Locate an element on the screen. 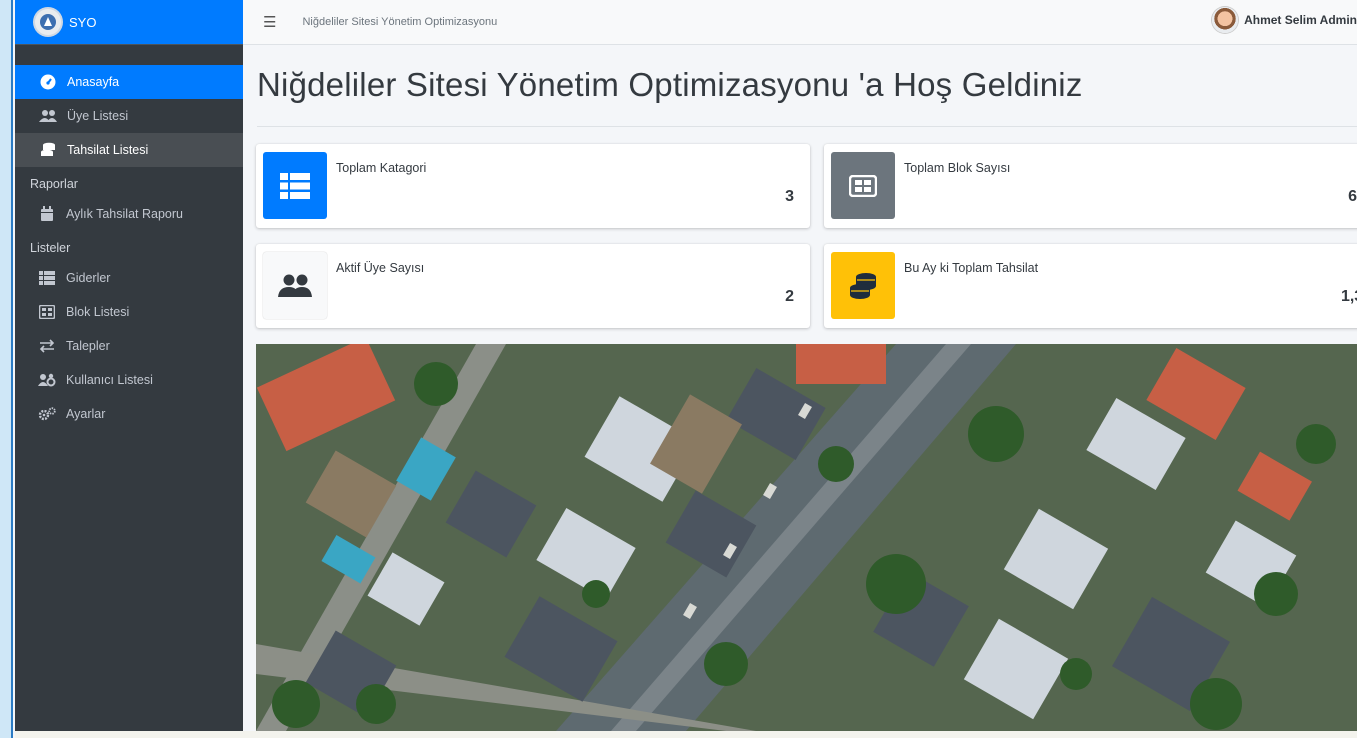  table-list-icon is located at coordinates (295, 185).